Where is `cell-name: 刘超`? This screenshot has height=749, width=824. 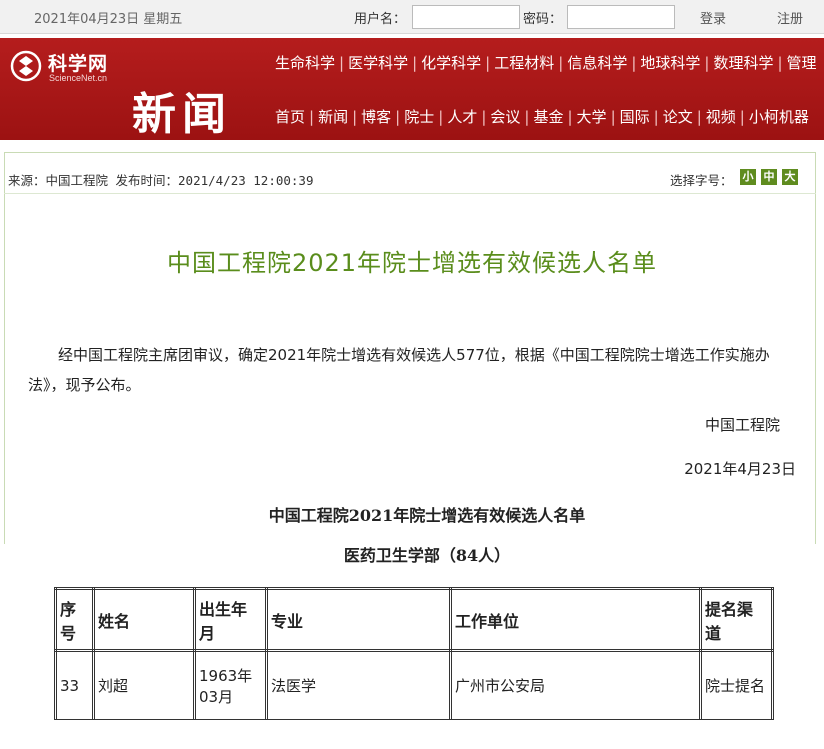 cell-name: 刘超 is located at coordinates (144, 685).